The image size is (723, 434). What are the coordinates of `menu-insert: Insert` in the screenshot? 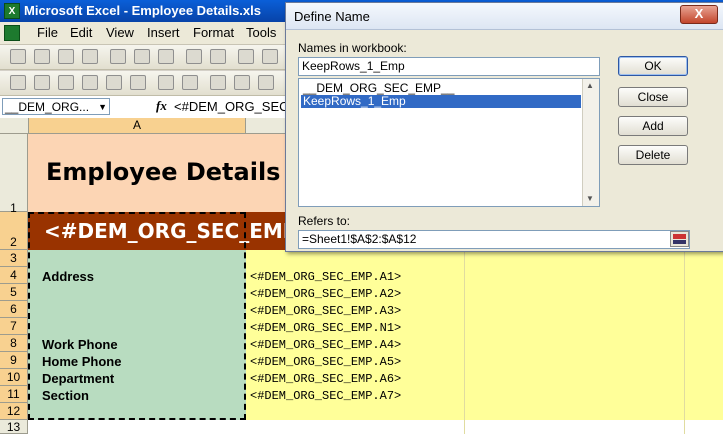 It's located at (163, 32).